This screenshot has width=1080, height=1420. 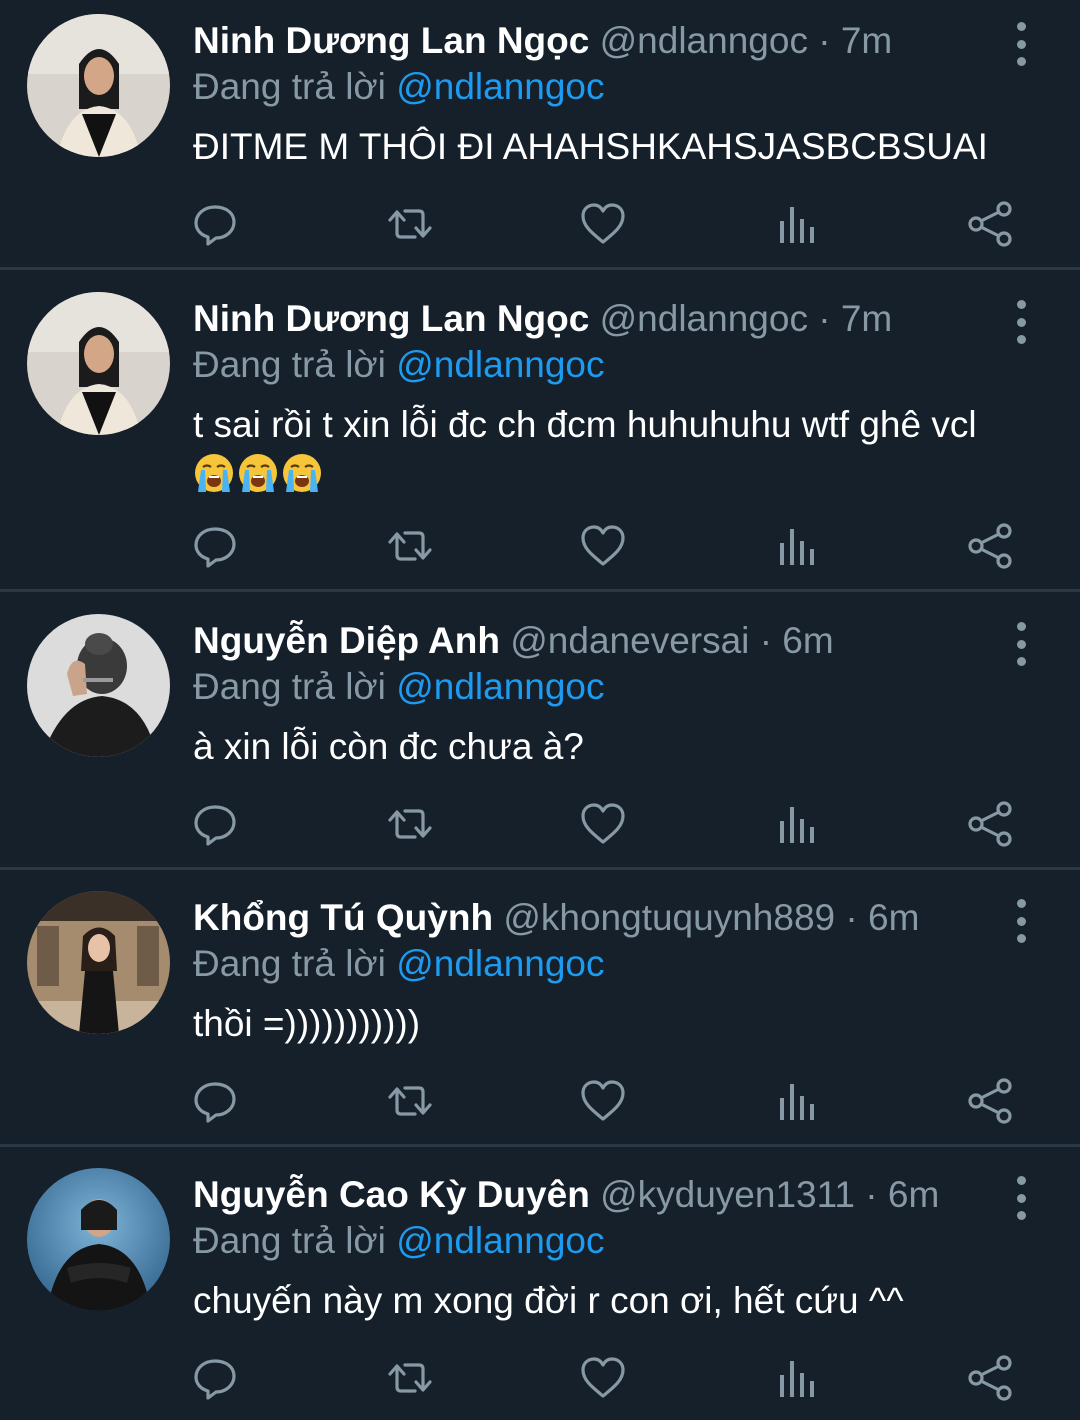 I want to click on tweet-text: à xin lỗi còn đc chưa à?, so click(x=388, y=746).